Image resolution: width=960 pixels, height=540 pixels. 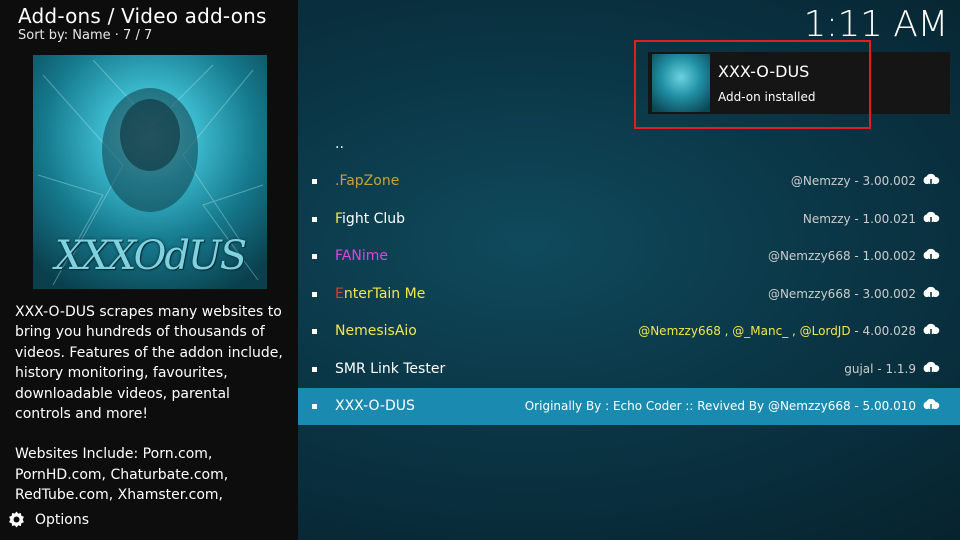 What do you see at coordinates (142, 16) in the screenshot?
I see `page-title: Add-ons / Video add-ons` at bounding box center [142, 16].